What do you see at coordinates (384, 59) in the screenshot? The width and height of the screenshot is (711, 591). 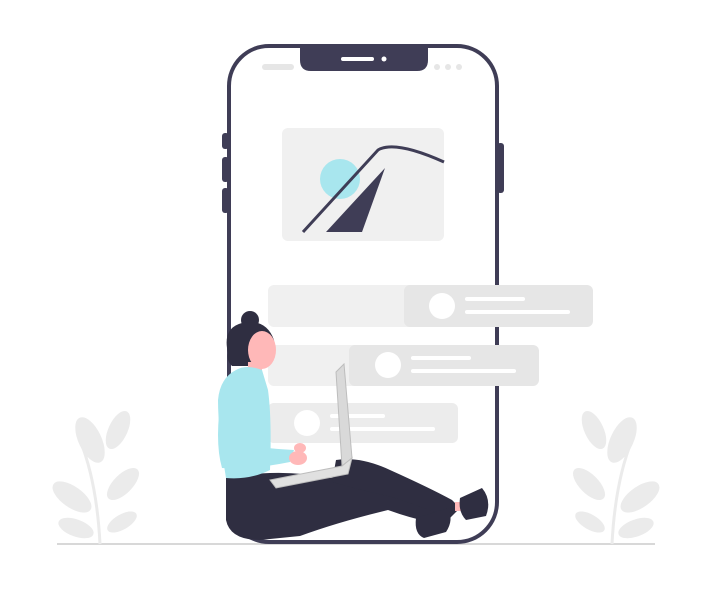 I see `camera-icon` at bounding box center [384, 59].